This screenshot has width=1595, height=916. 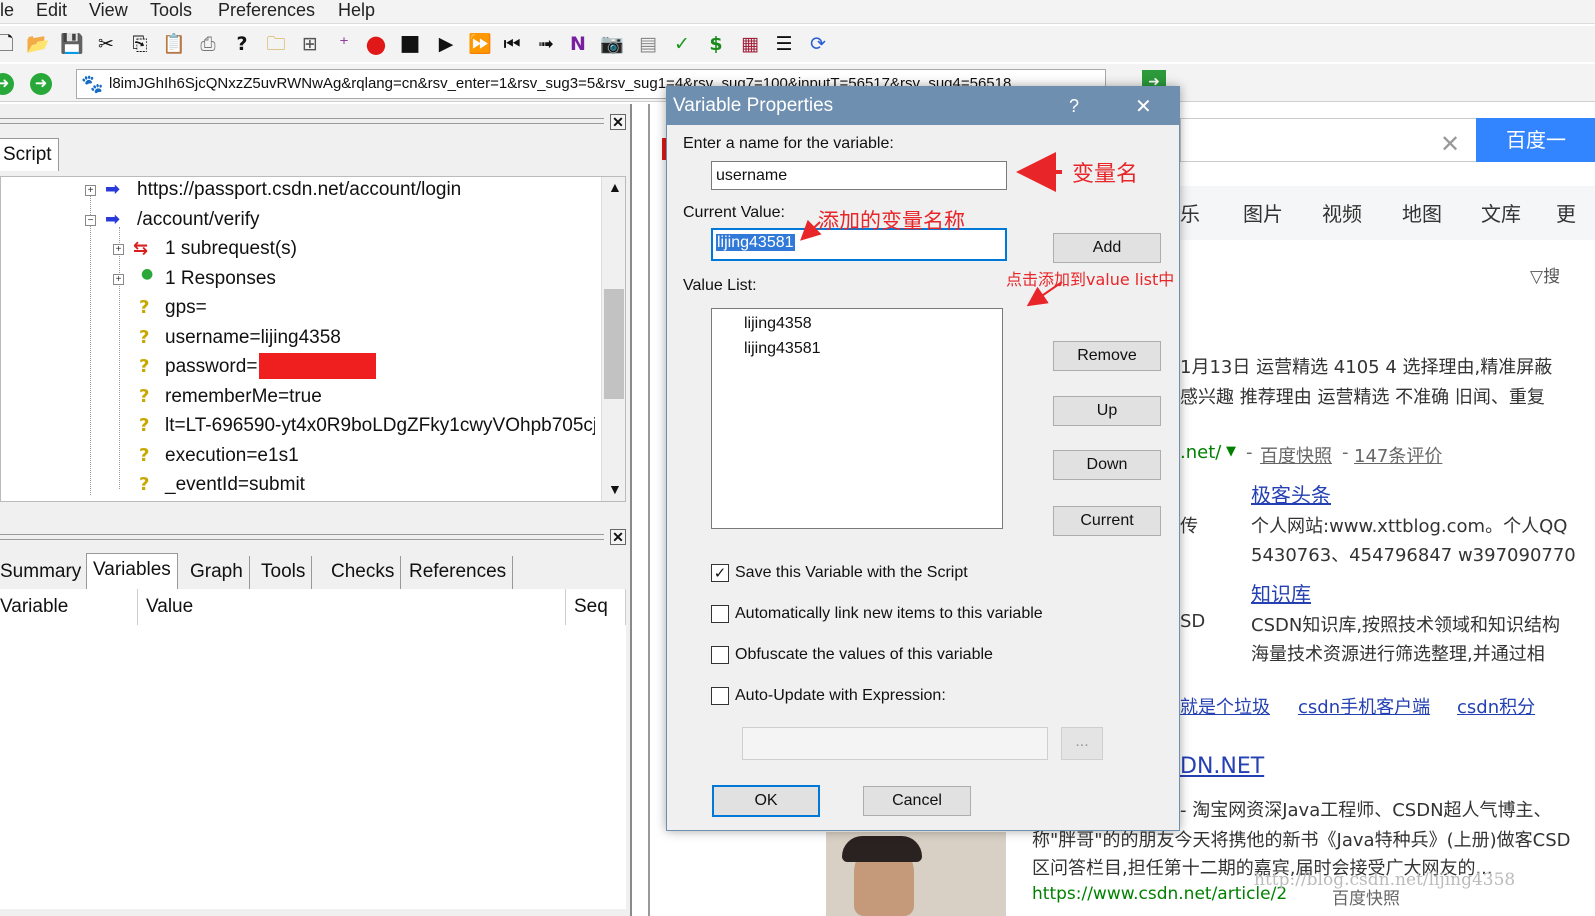 What do you see at coordinates (1107, 465) in the screenshot?
I see `down-button: Down` at bounding box center [1107, 465].